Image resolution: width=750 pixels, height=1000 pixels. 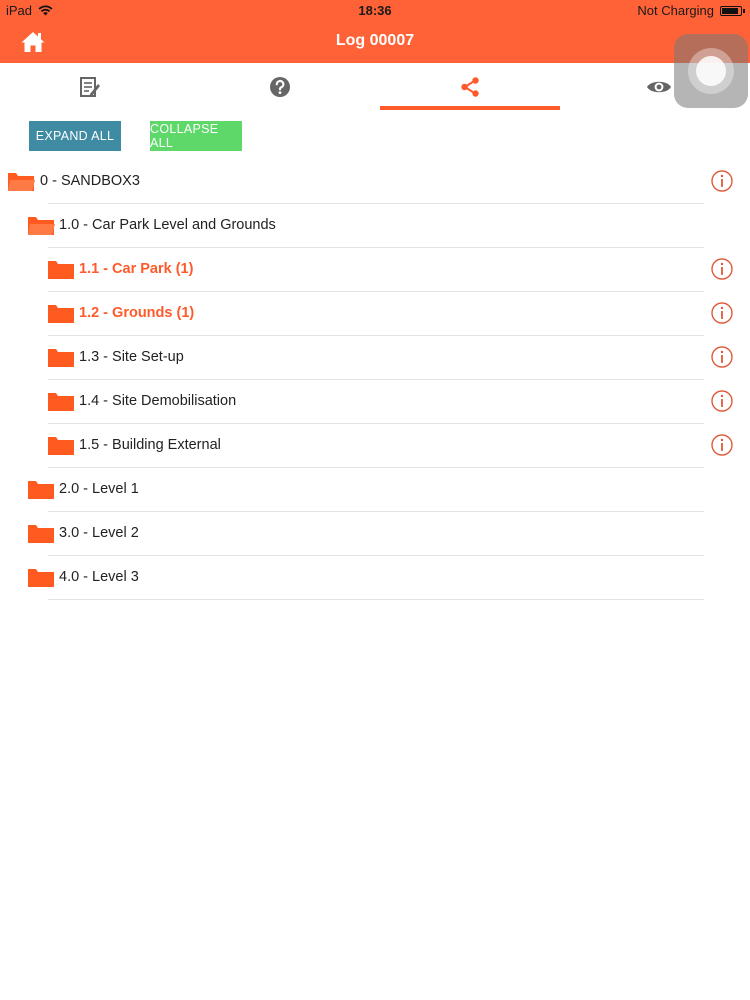 What do you see at coordinates (167, 225) in the screenshot?
I see `tree-label: 1.0 - Car Park Level and Grounds` at bounding box center [167, 225].